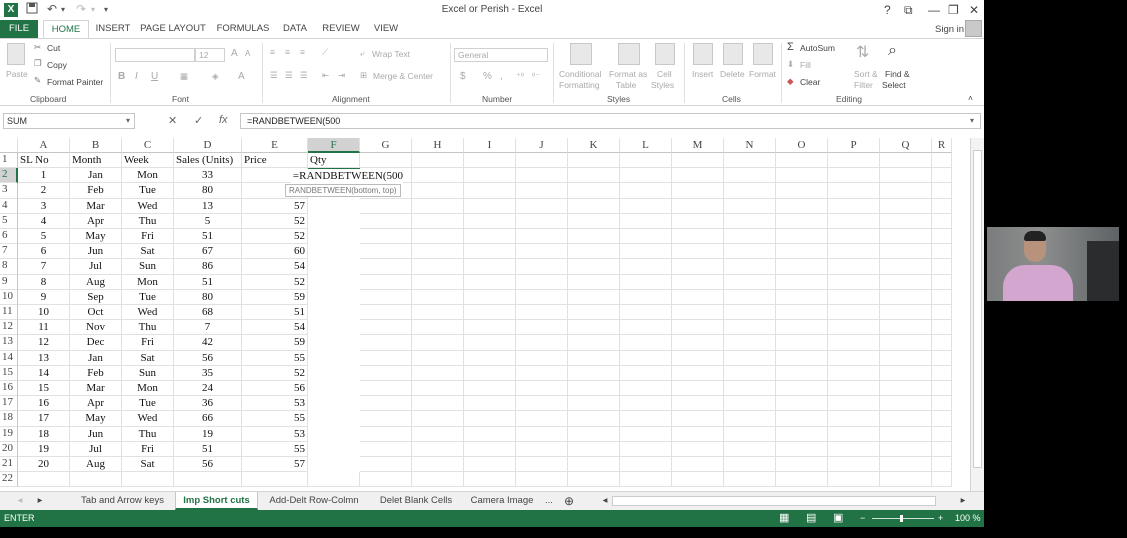 The height and width of the screenshot is (538, 1127). What do you see at coordinates (341, 29) in the screenshot?
I see `tab-review: REVIEW` at bounding box center [341, 29].